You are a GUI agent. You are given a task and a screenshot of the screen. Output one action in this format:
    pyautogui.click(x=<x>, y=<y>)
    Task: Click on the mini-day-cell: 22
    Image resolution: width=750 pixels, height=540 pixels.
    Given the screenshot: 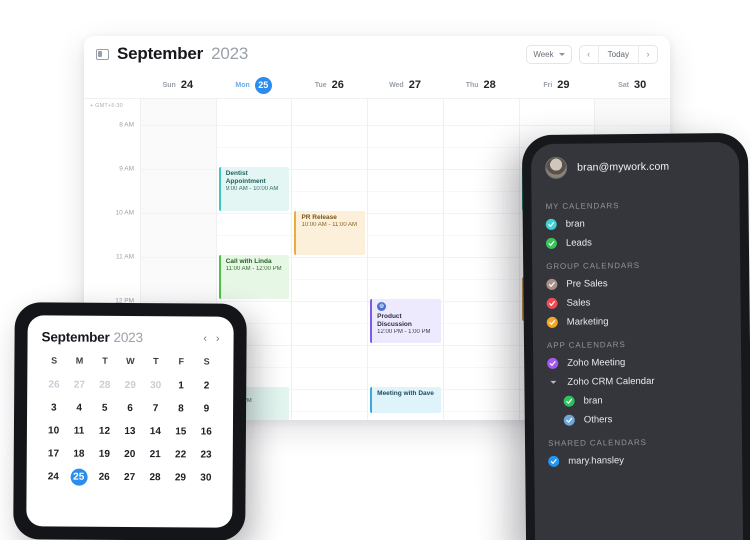 What is the action you would take?
    pyautogui.click(x=181, y=454)
    